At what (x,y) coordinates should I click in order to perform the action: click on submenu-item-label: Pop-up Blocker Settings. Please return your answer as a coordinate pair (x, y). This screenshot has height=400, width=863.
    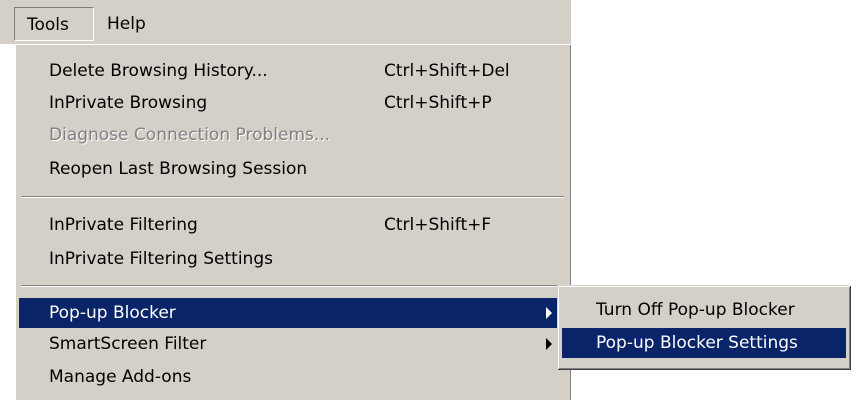
    Looking at the image, I should click on (697, 343).